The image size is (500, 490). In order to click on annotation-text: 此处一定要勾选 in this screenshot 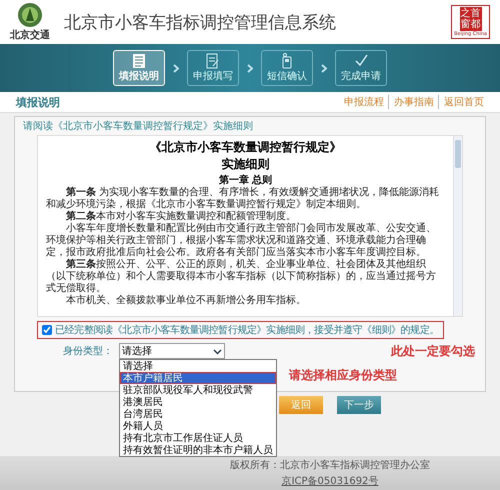, I will do `click(433, 351)`.